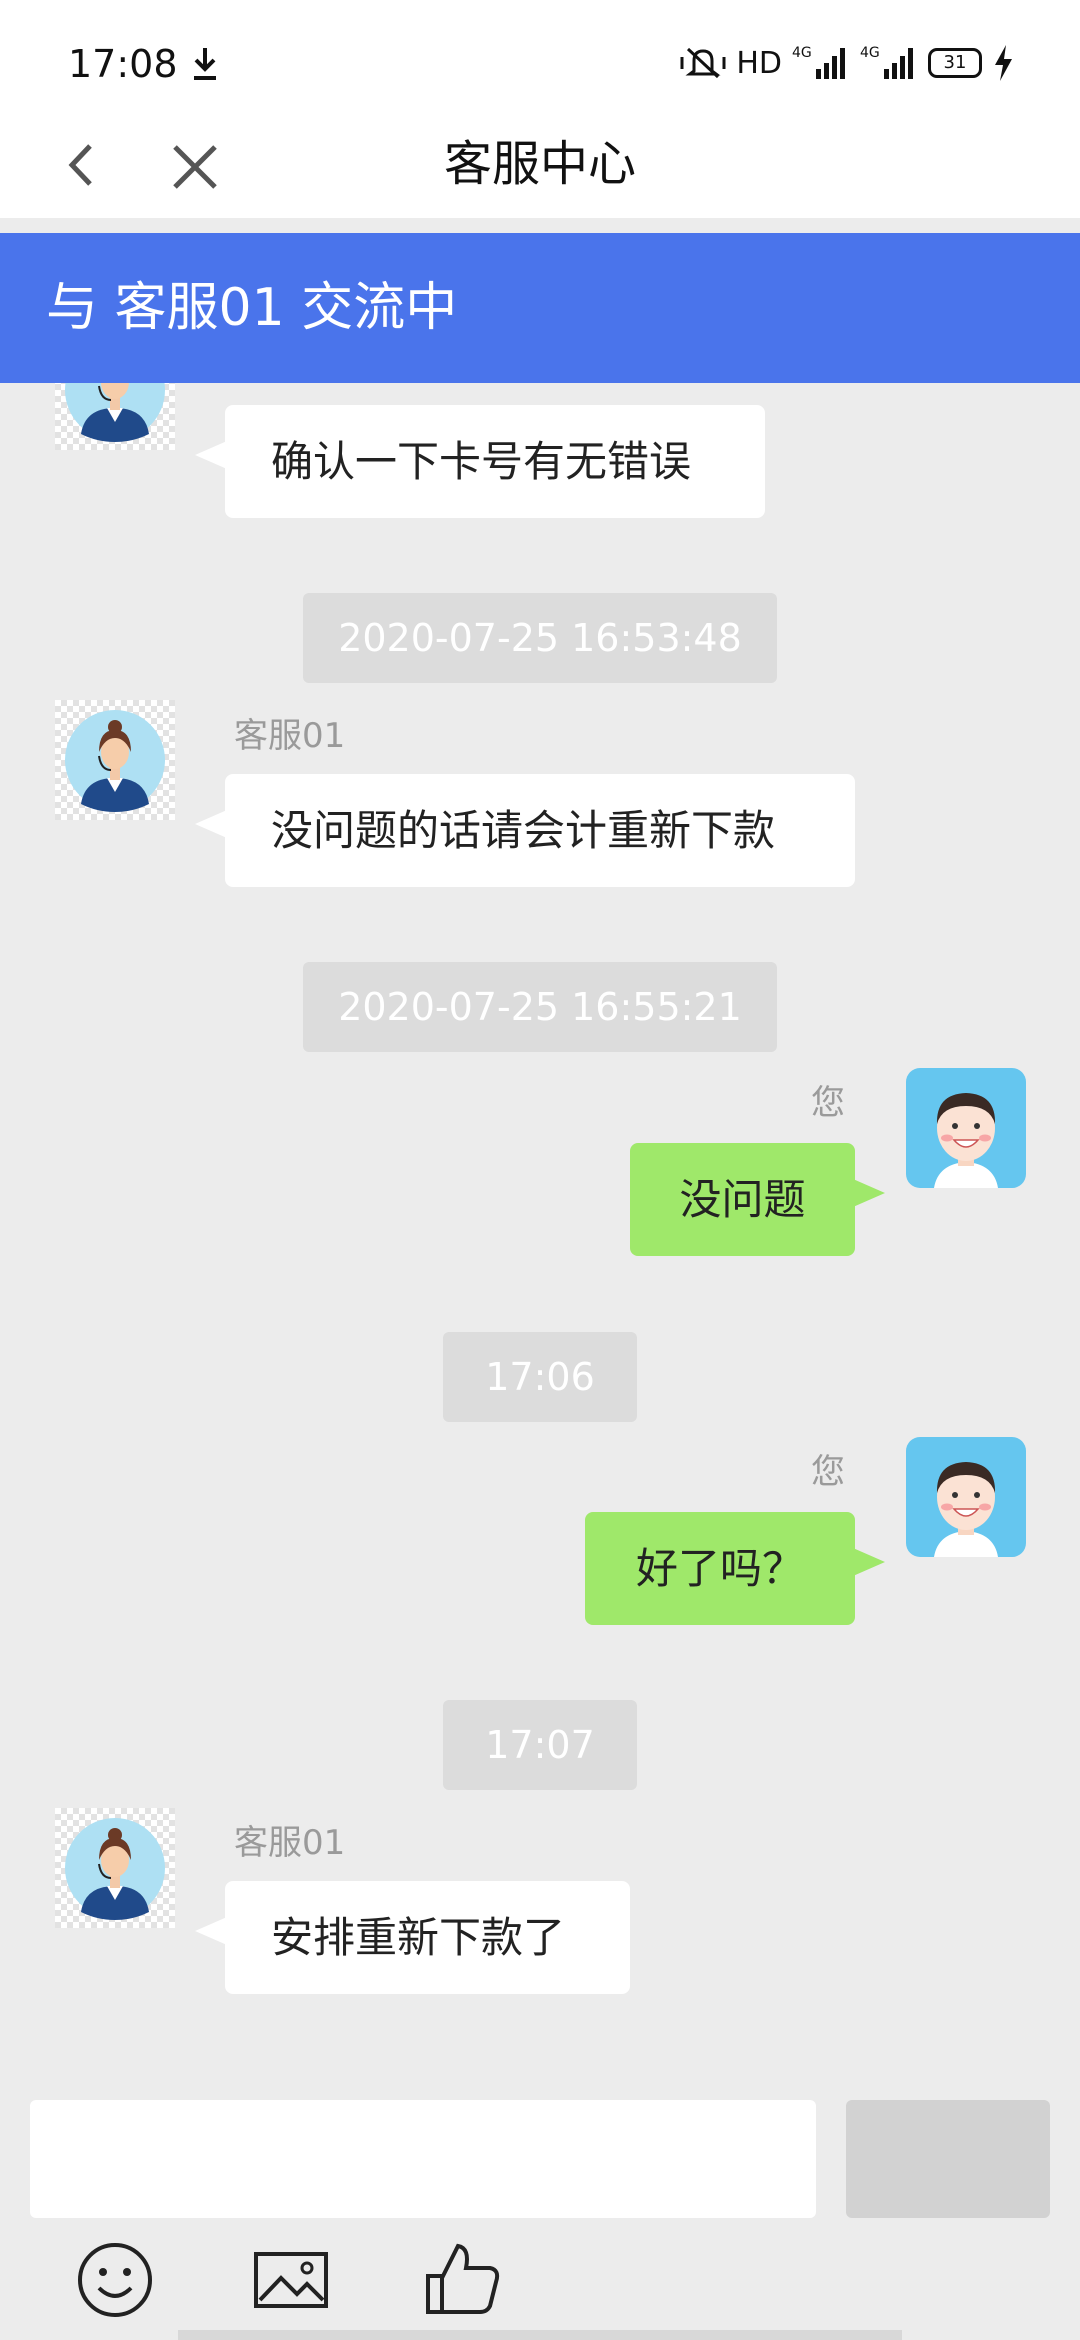  I want to click on timestamp: 17:07, so click(540, 1745).